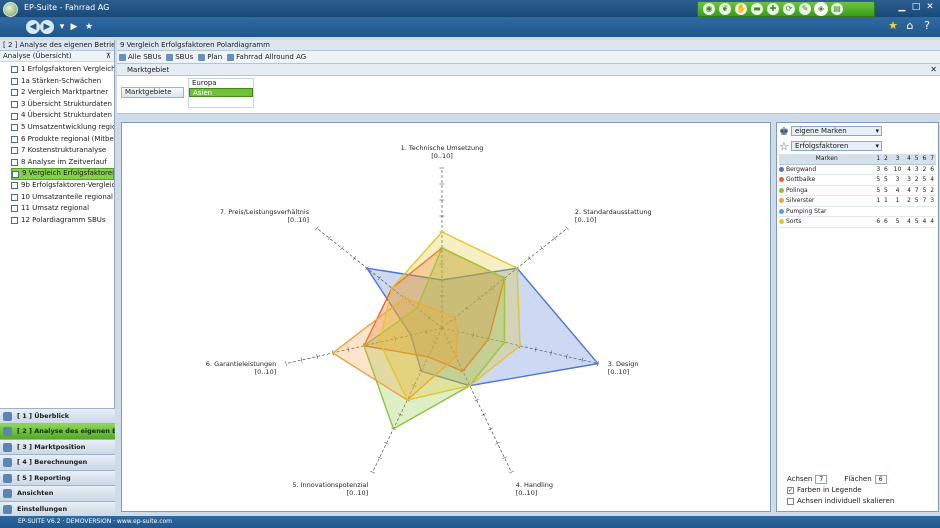  What do you see at coordinates (145, 57) in the screenshot?
I see `sbu-tab-label: Alle SBUs` at bounding box center [145, 57].